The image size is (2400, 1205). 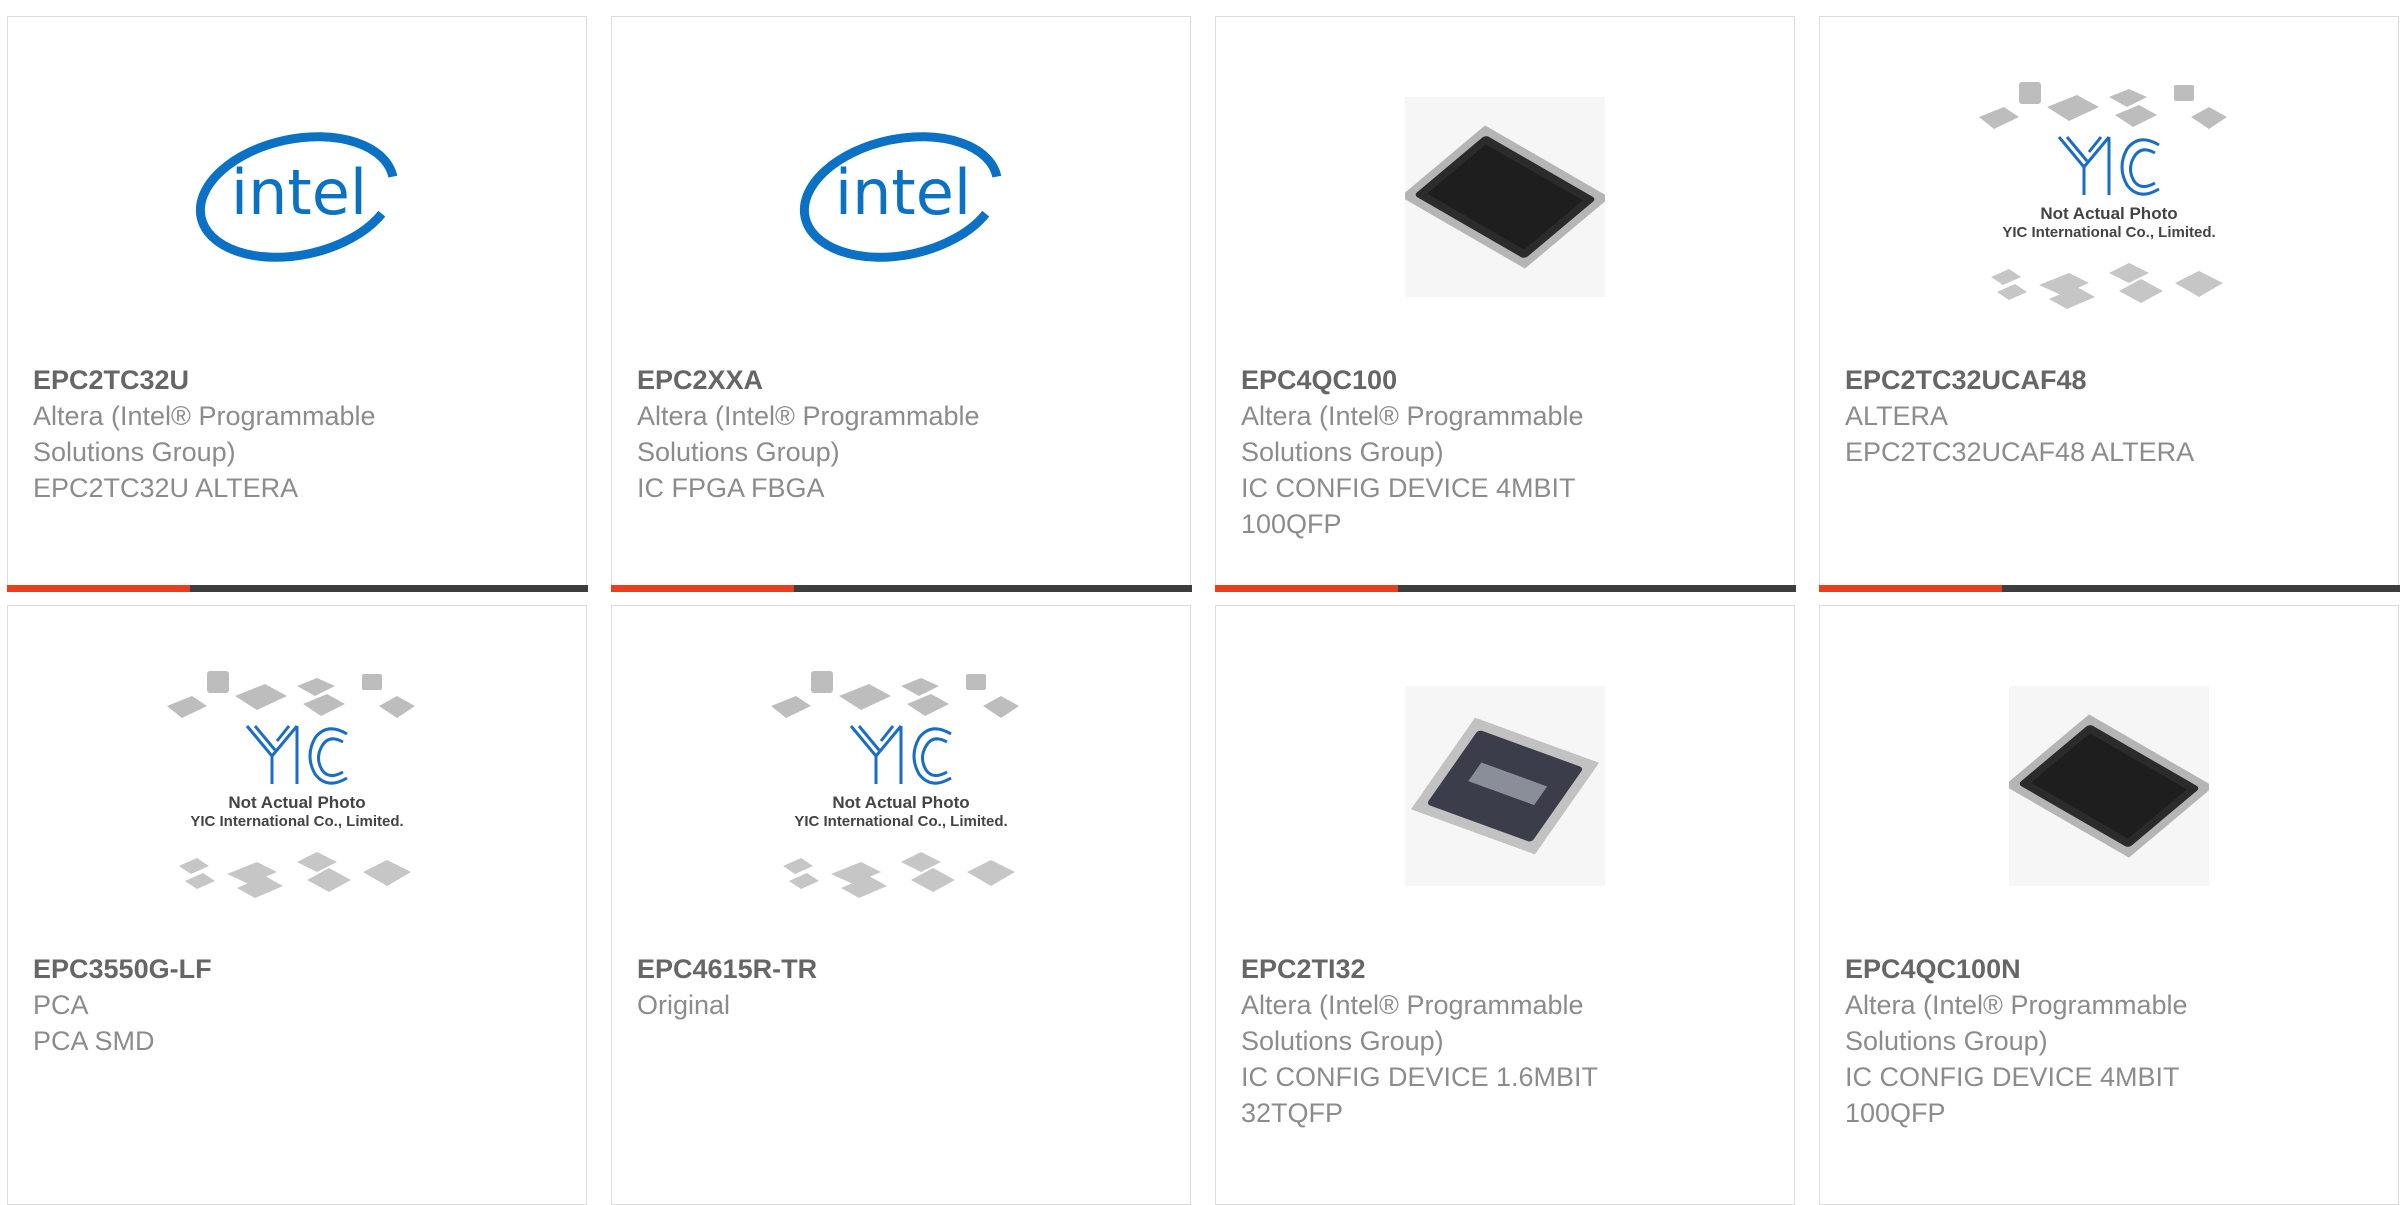 I want to click on manufacturer: Original, so click(x=684, y=1005).